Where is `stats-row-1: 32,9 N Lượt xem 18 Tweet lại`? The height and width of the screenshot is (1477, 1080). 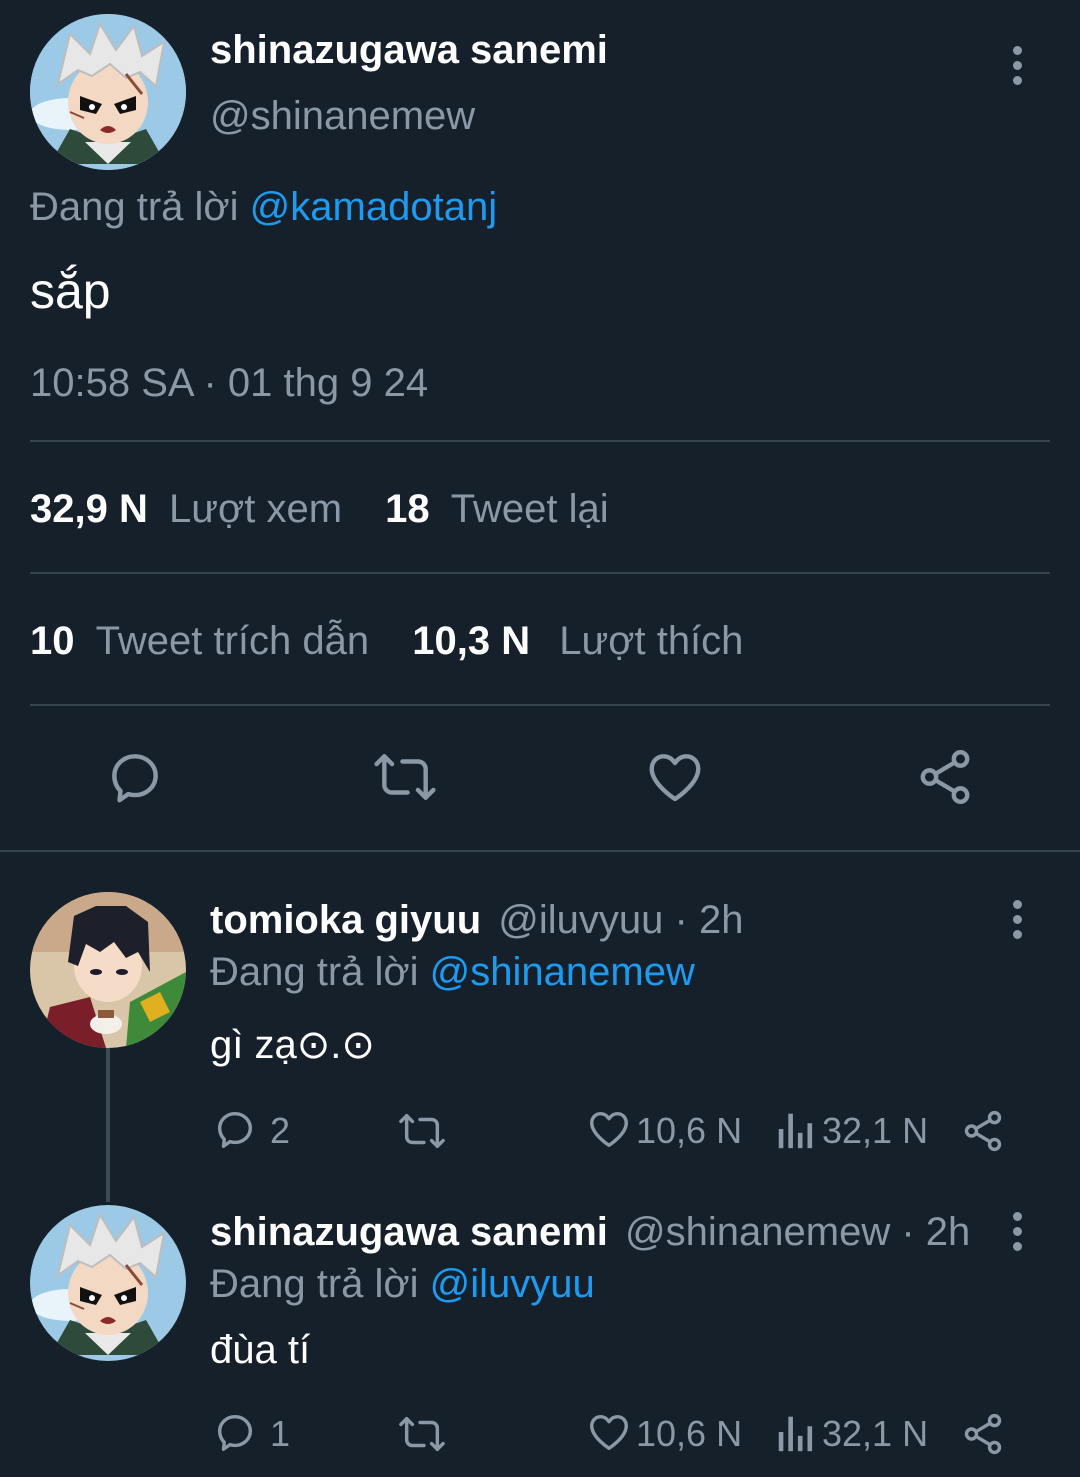
stats-row-1: 32,9 N Lượt xem 18 Tweet lại is located at coordinates (319, 509).